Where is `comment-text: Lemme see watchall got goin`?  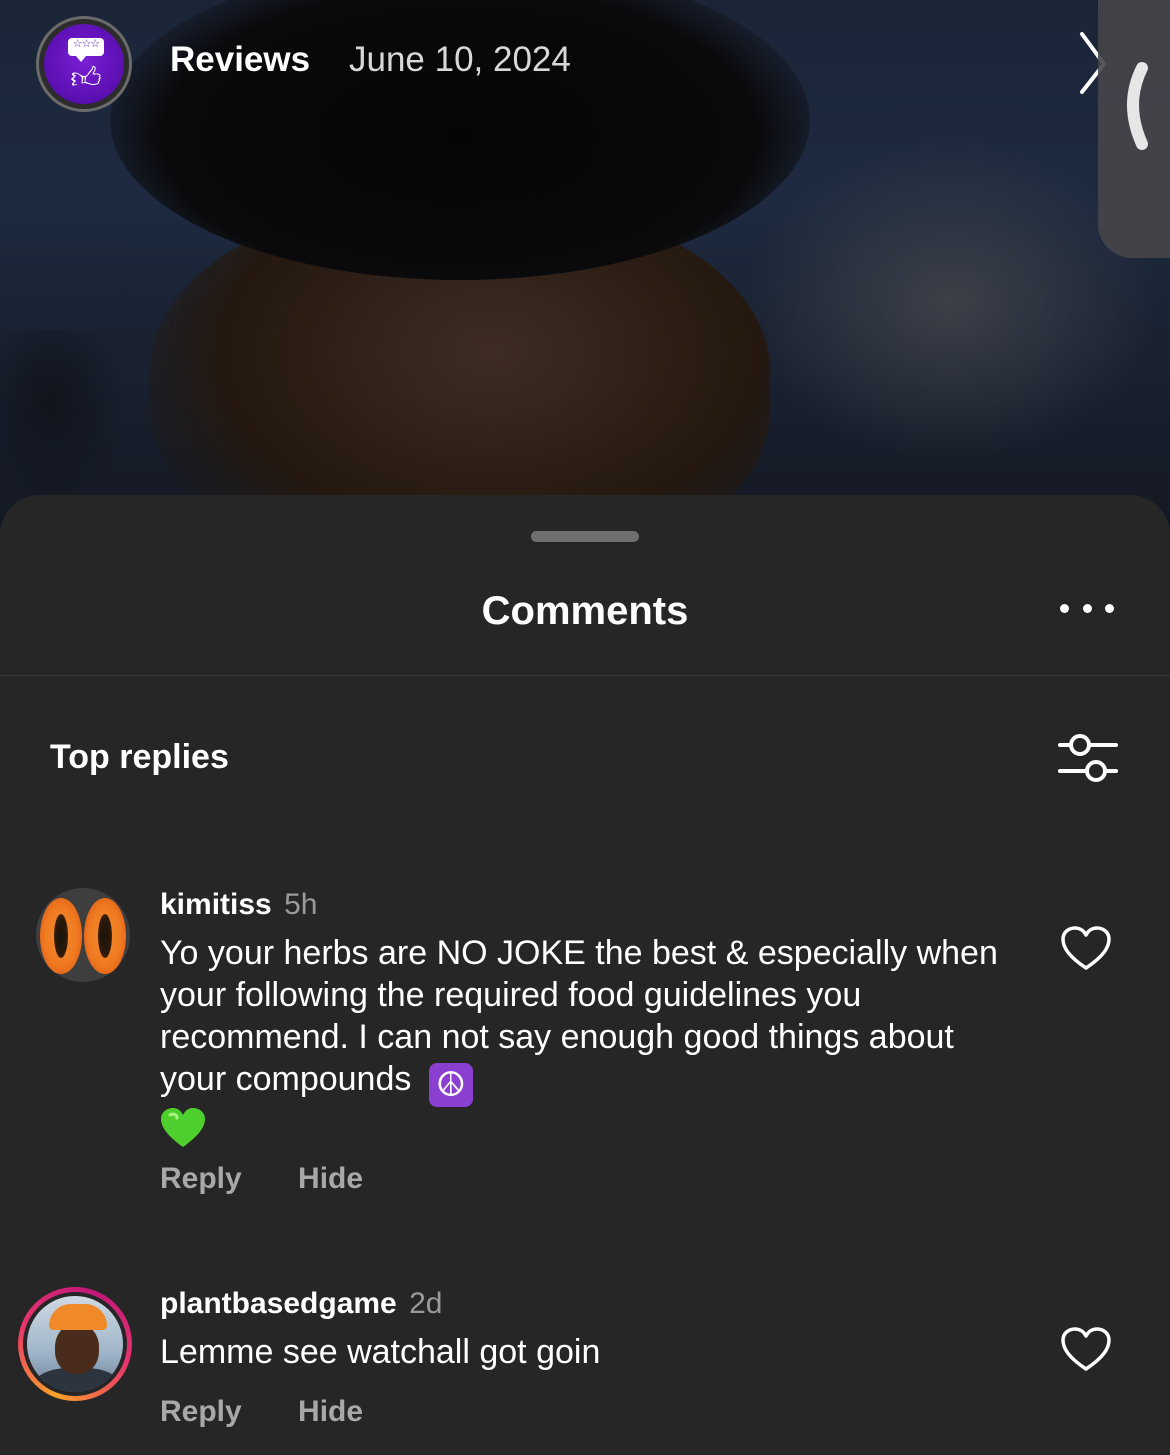 comment-text: Lemme see watchall got goin is located at coordinates (380, 1352).